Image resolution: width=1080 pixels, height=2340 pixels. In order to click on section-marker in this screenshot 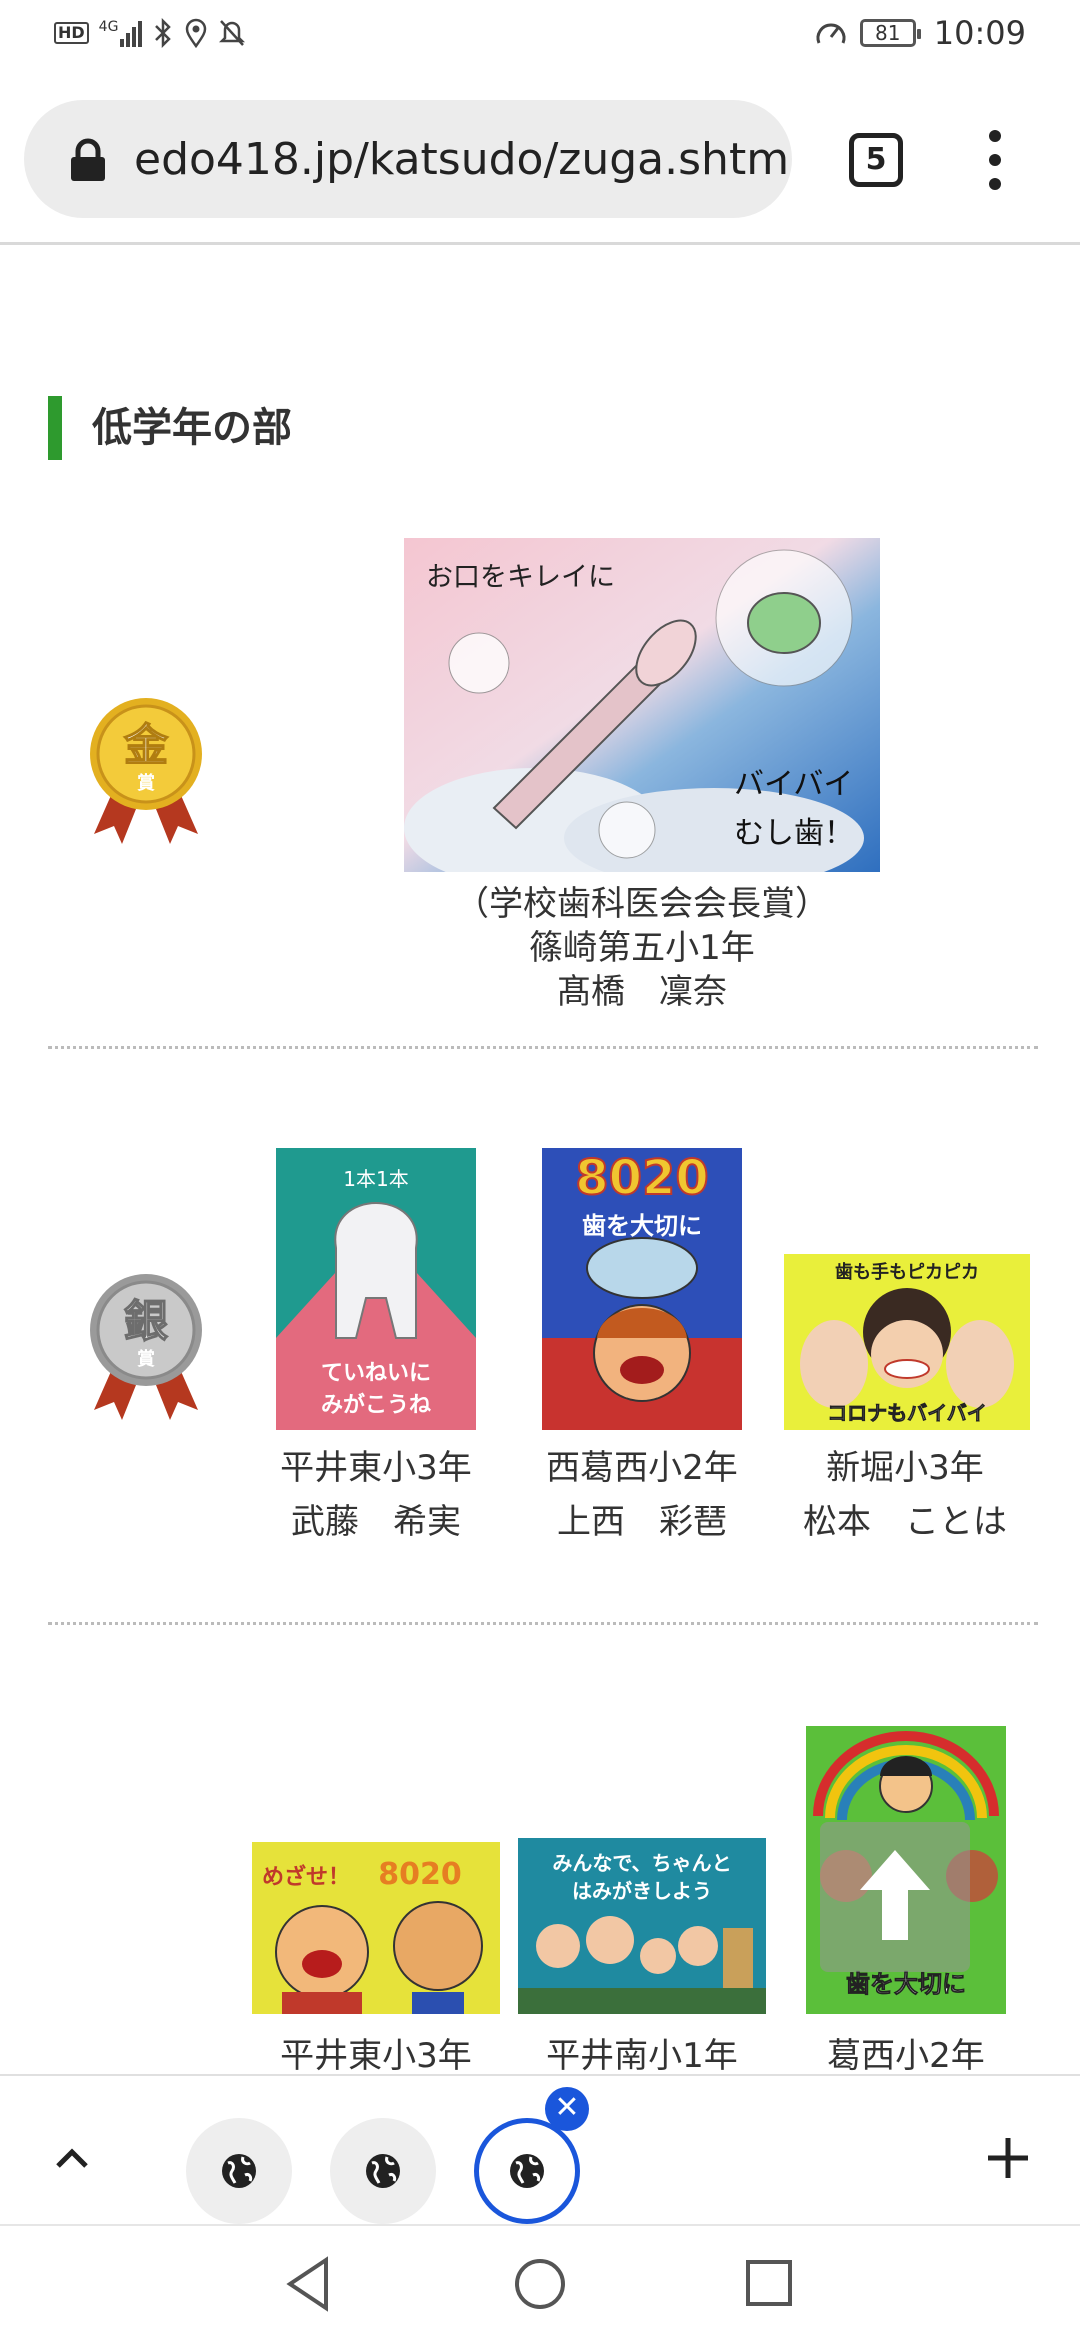, I will do `click(55, 428)`.